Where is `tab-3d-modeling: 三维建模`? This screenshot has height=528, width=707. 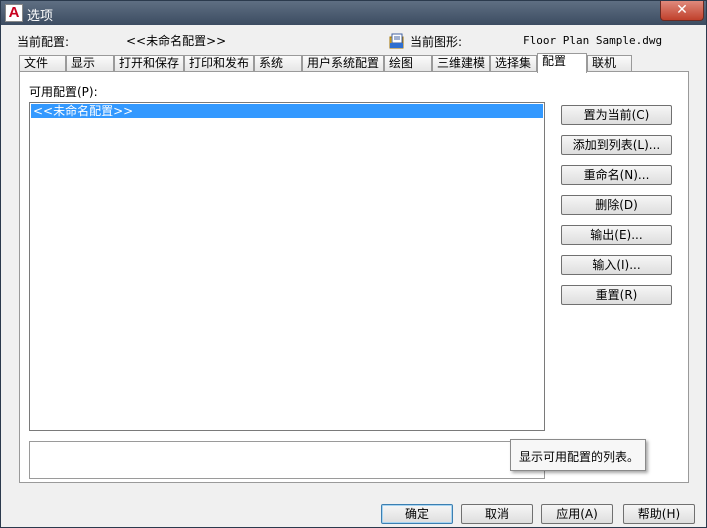
tab-3d-modeling: 三维建模 is located at coordinates (461, 63).